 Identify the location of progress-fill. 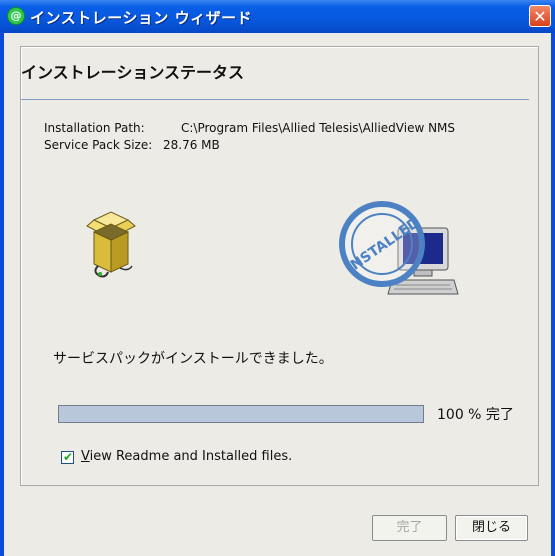
(241, 414).